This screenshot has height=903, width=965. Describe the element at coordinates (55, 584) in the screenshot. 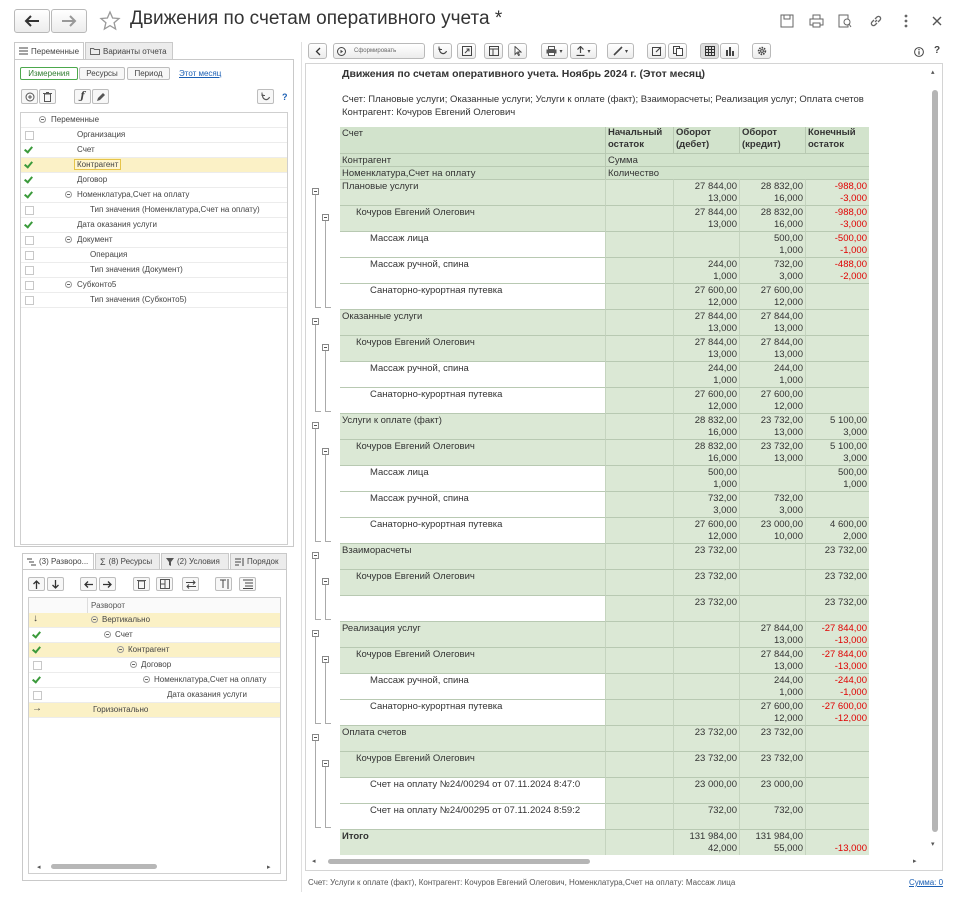

I see `move-down-button` at that location.